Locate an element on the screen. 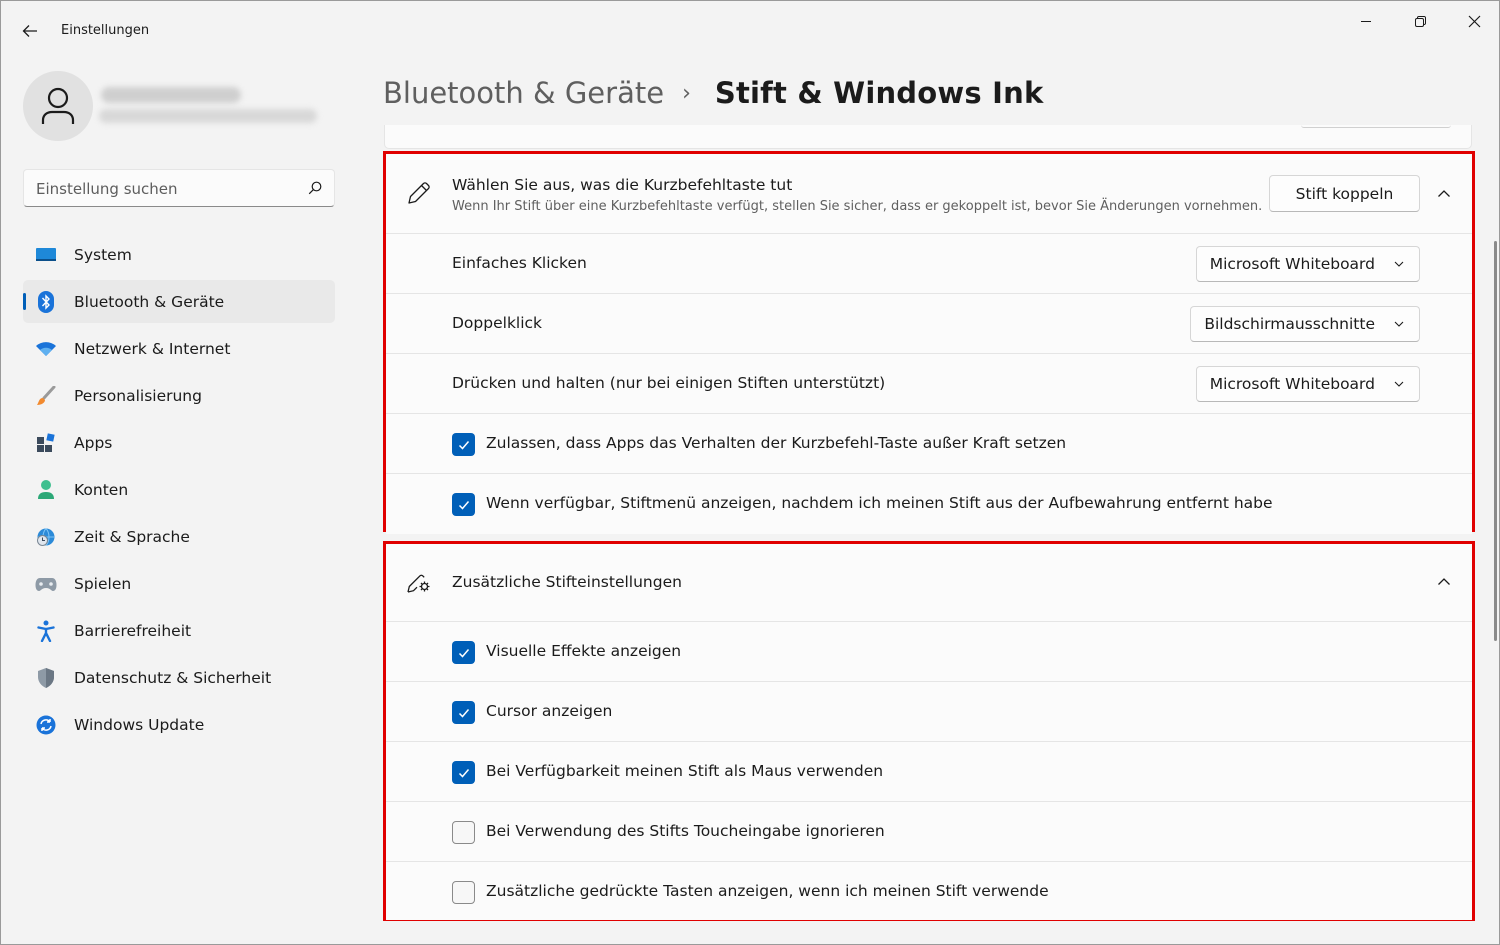 The width and height of the screenshot is (1500, 945). apps-icon is located at coordinates (46, 443).